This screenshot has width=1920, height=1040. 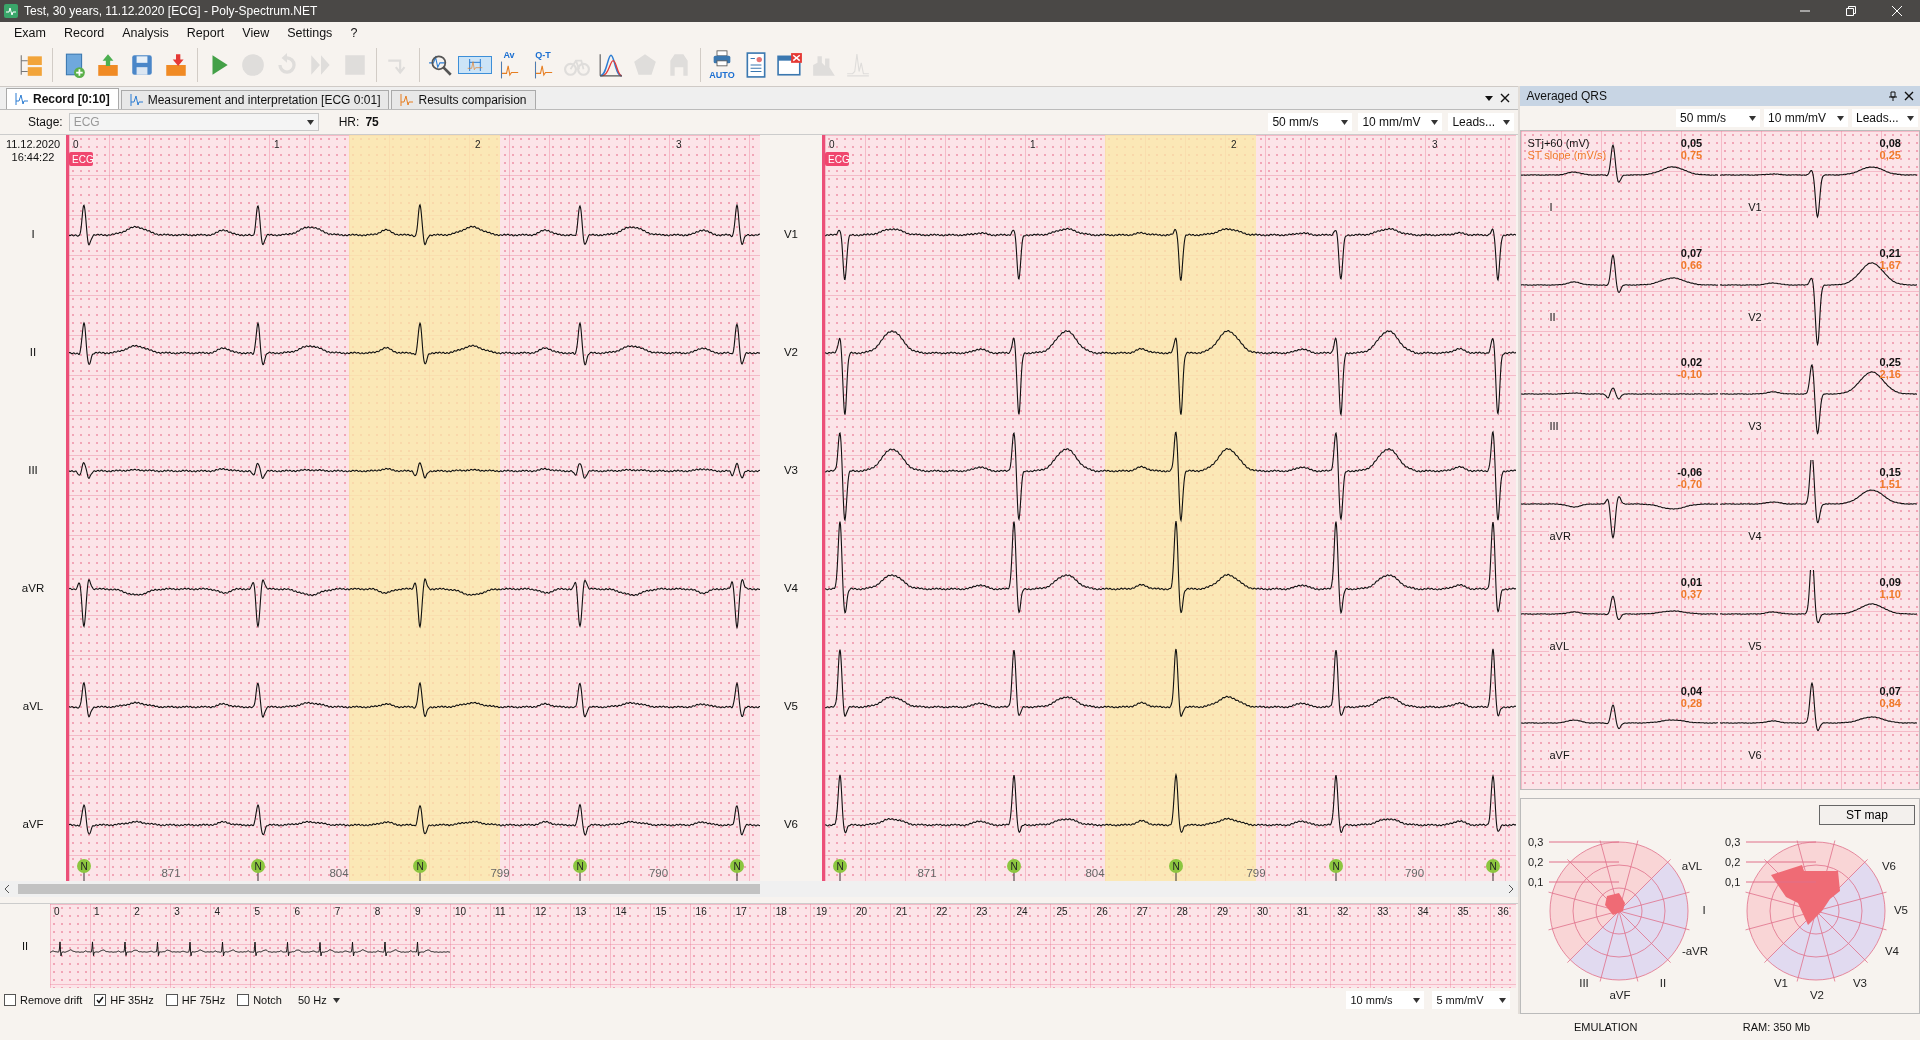 I want to click on tab: Record [0:10], so click(x=62, y=98).